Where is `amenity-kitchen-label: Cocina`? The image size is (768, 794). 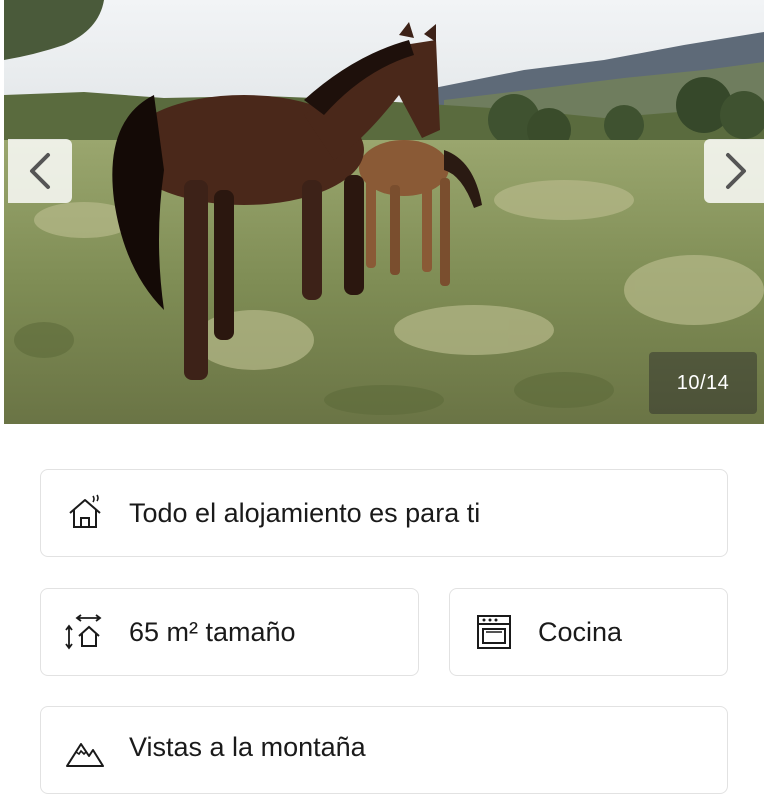
amenity-kitchen-label: Cocina is located at coordinates (580, 631).